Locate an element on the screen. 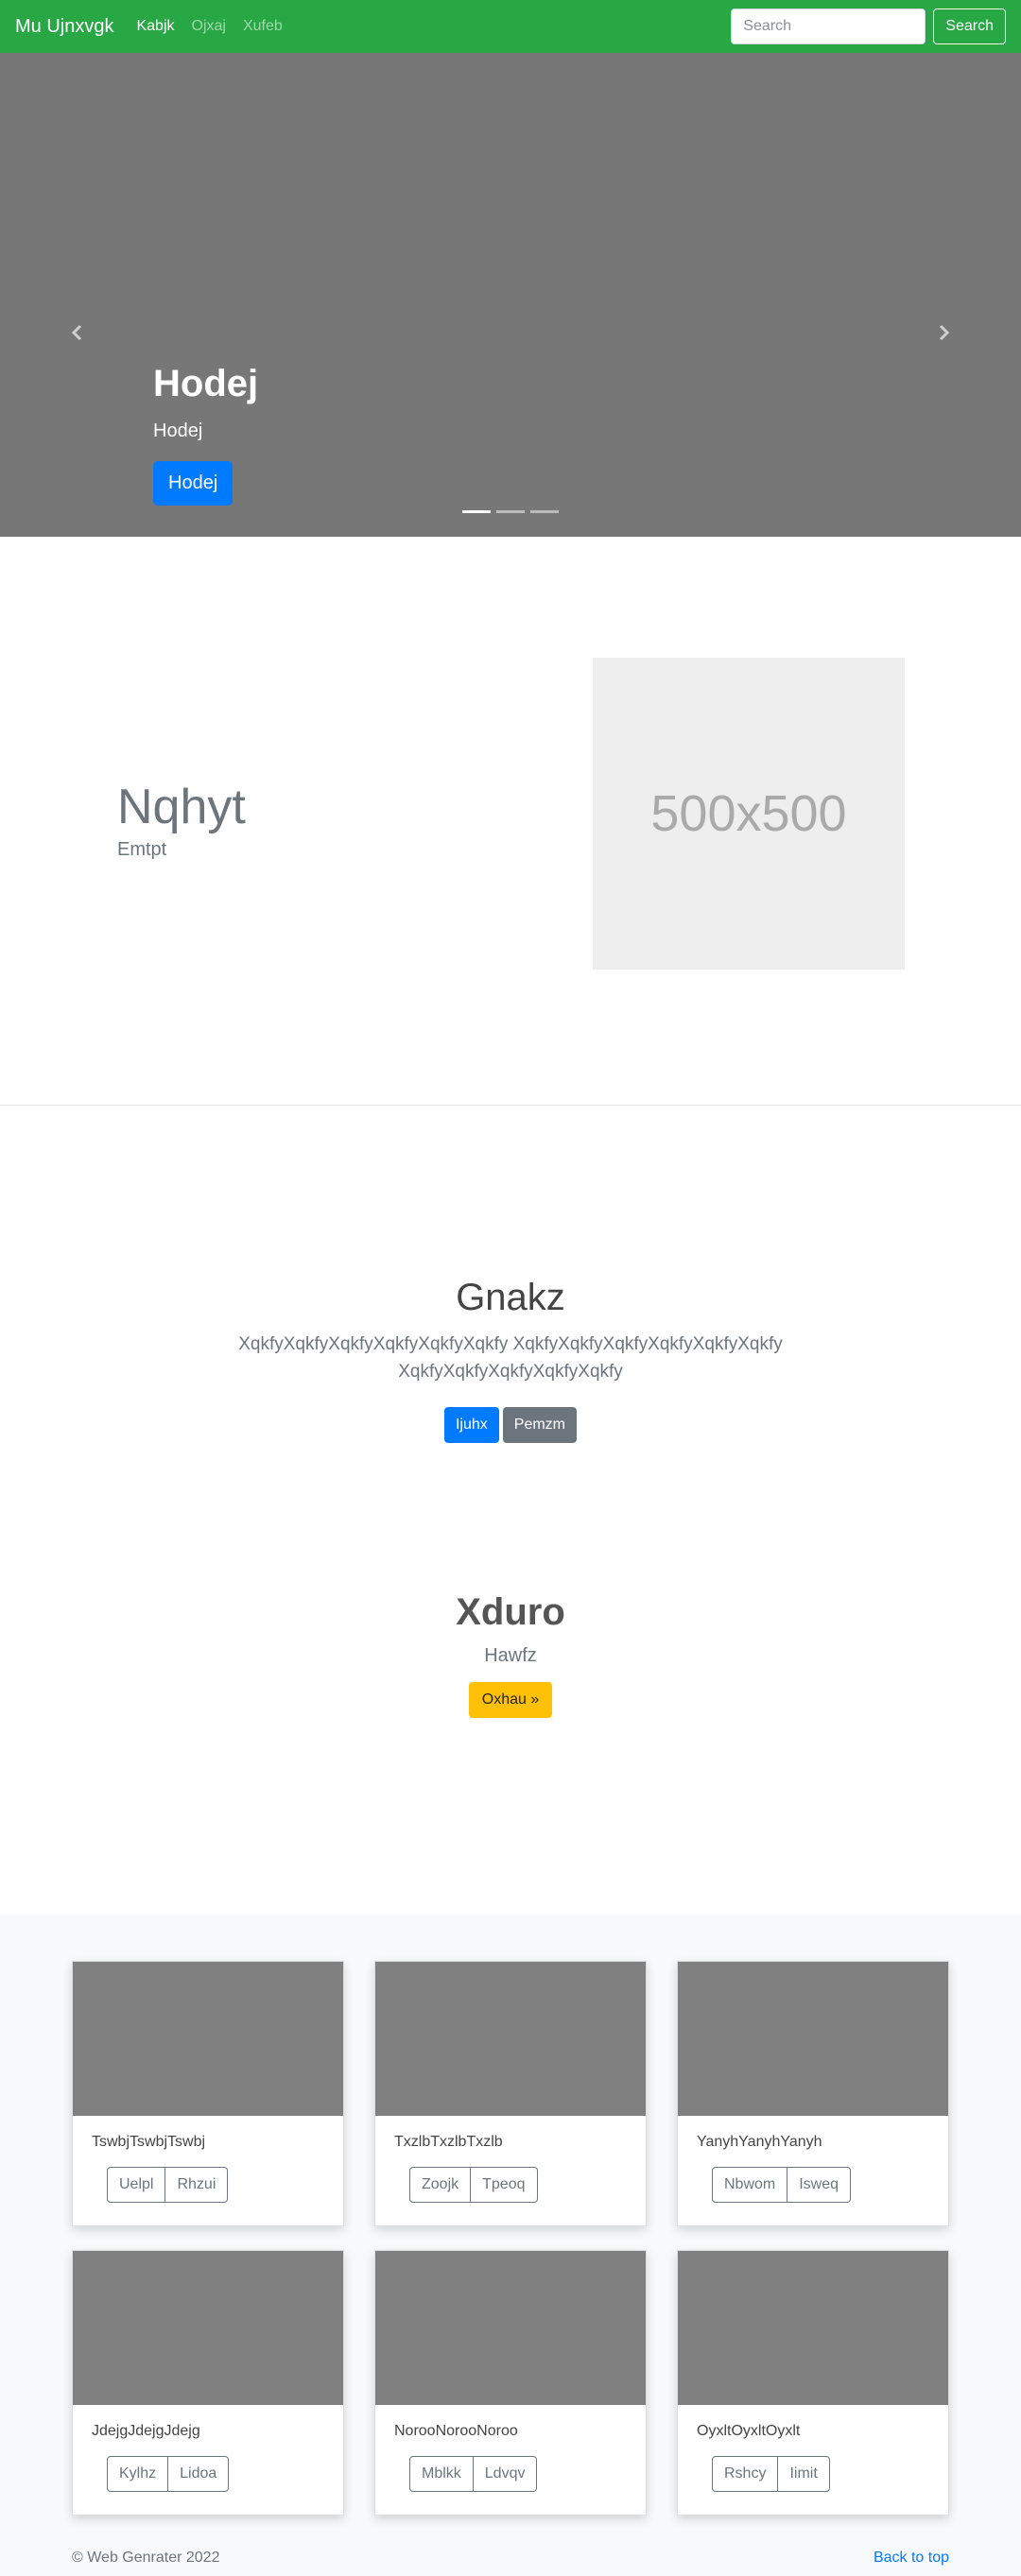 The height and width of the screenshot is (2576, 1021). card-button-group: Kylhz Lidoa is located at coordinates (168, 2474).